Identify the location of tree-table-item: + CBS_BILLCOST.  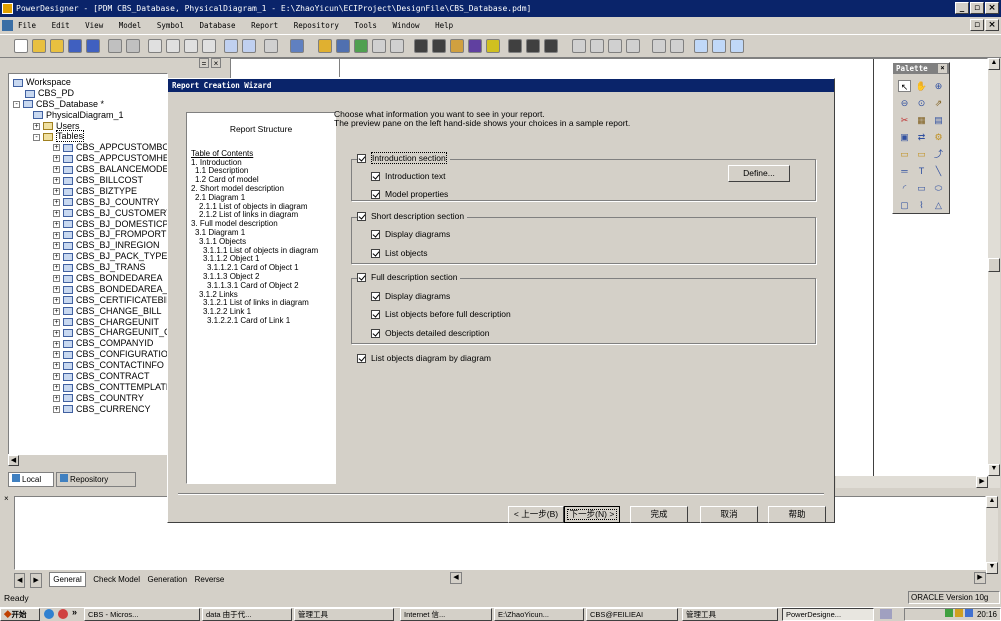
(90, 180).